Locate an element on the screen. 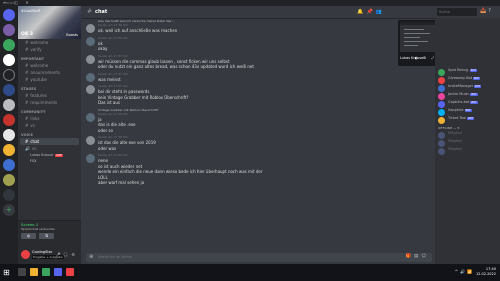  timestamp: heute um 17:39 Uhr is located at coordinates (113, 155).